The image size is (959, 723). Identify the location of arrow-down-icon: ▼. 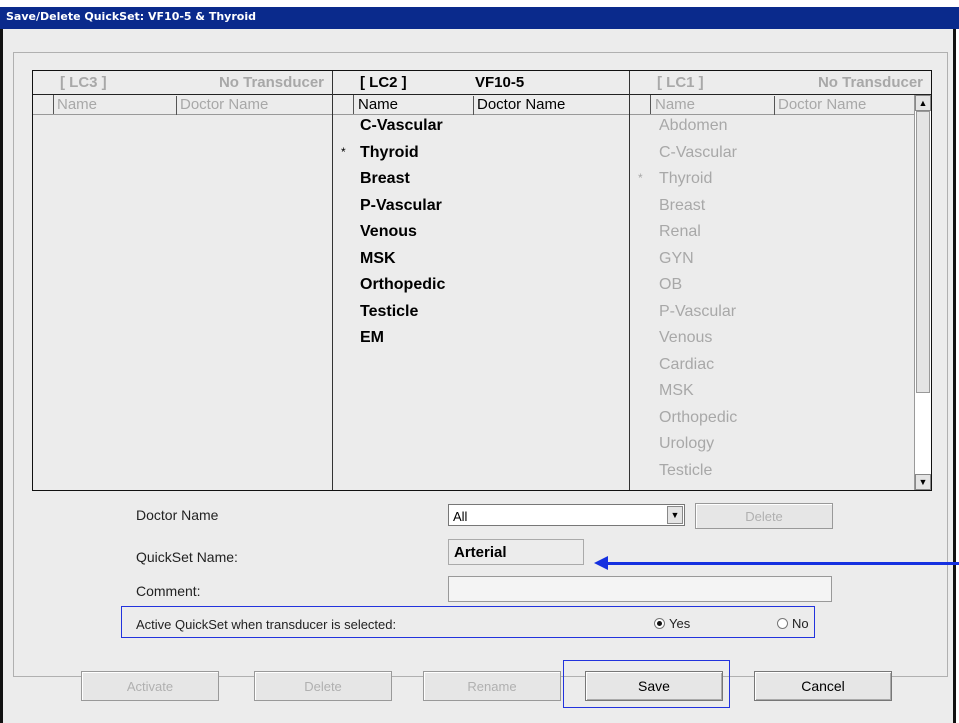
(923, 482).